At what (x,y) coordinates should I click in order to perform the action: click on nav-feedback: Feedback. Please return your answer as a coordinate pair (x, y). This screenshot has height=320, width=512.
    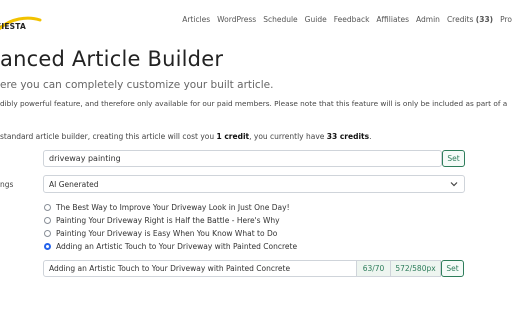
    Looking at the image, I should click on (352, 19).